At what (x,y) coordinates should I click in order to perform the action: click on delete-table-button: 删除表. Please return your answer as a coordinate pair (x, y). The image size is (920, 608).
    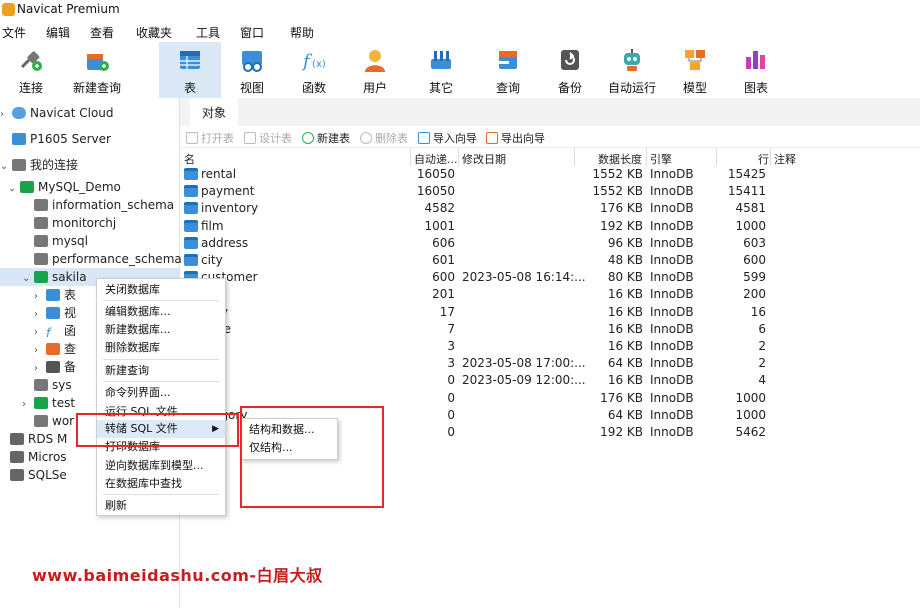
    Looking at the image, I should click on (384, 138).